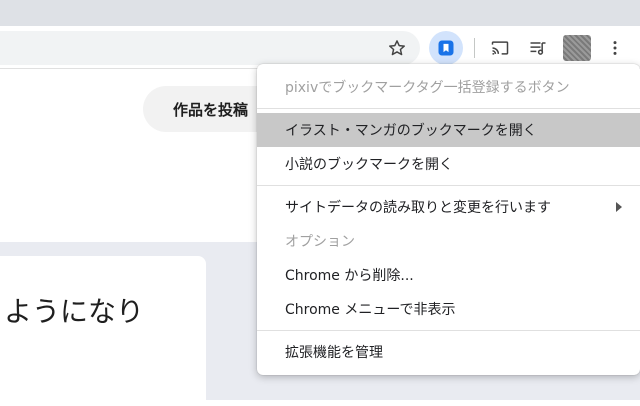  I want to click on submenu-arrow-icon, so click(619, 207).